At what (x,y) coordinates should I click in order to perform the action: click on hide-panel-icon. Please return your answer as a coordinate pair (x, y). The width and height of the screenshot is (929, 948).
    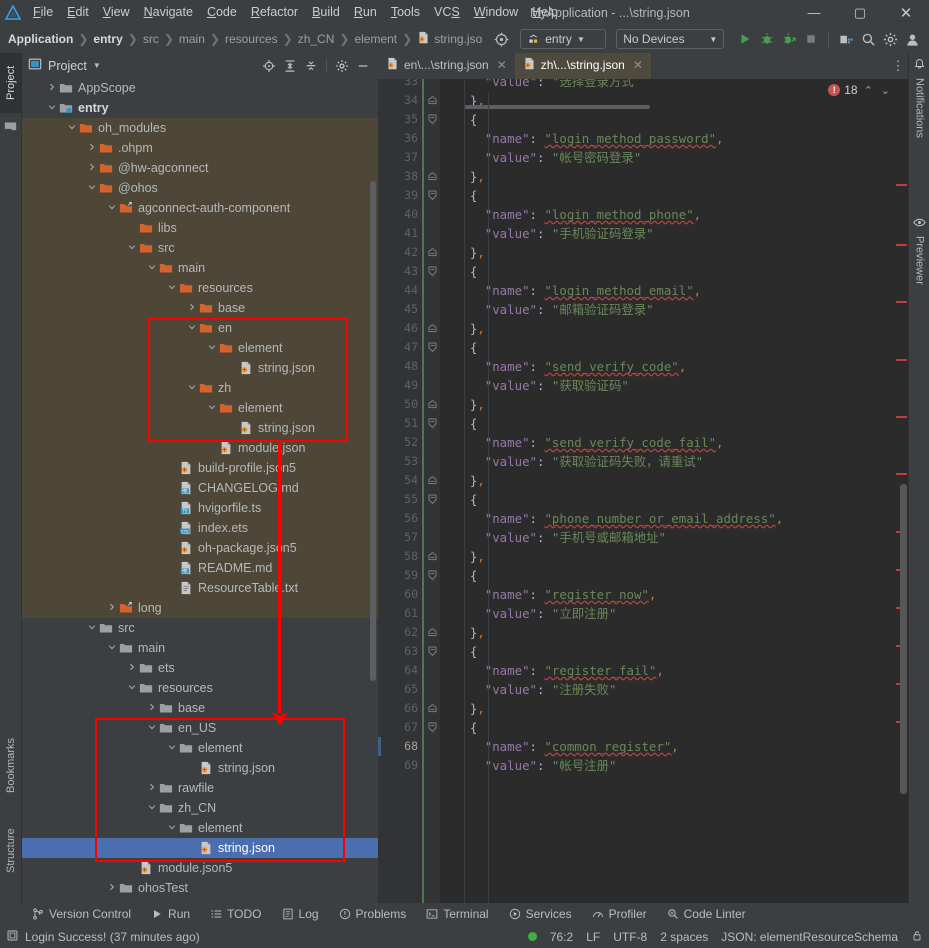
    Looking at the image, I should click on (363, 66).